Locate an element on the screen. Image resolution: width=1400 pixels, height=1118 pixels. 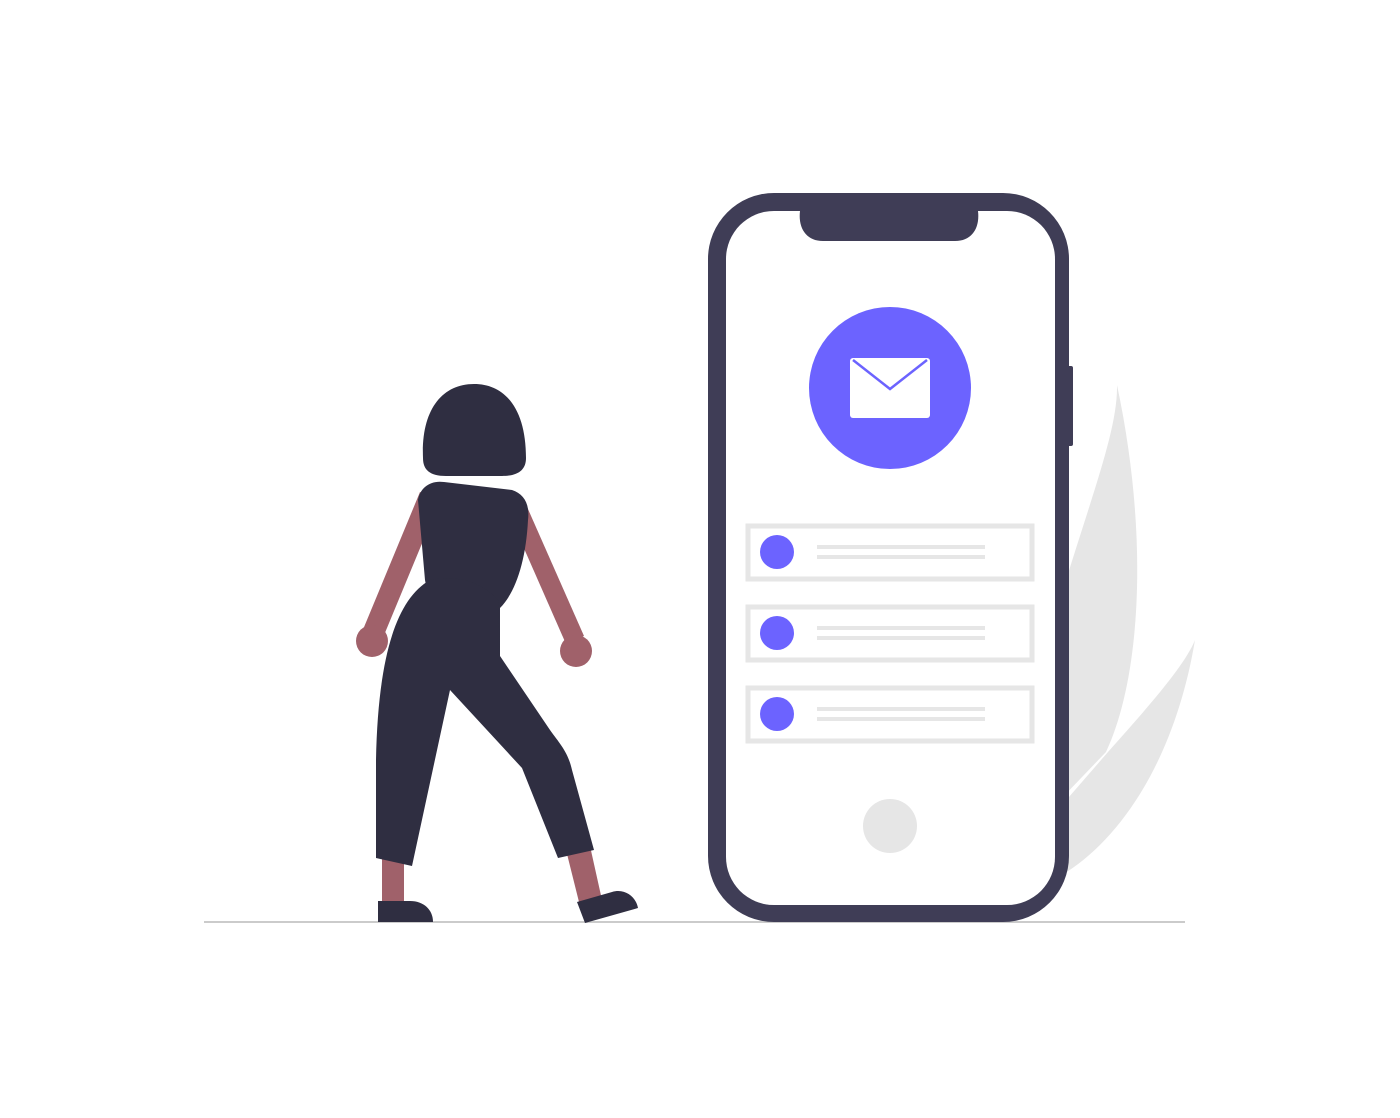
person-hair is located at coordinates (474, 430).